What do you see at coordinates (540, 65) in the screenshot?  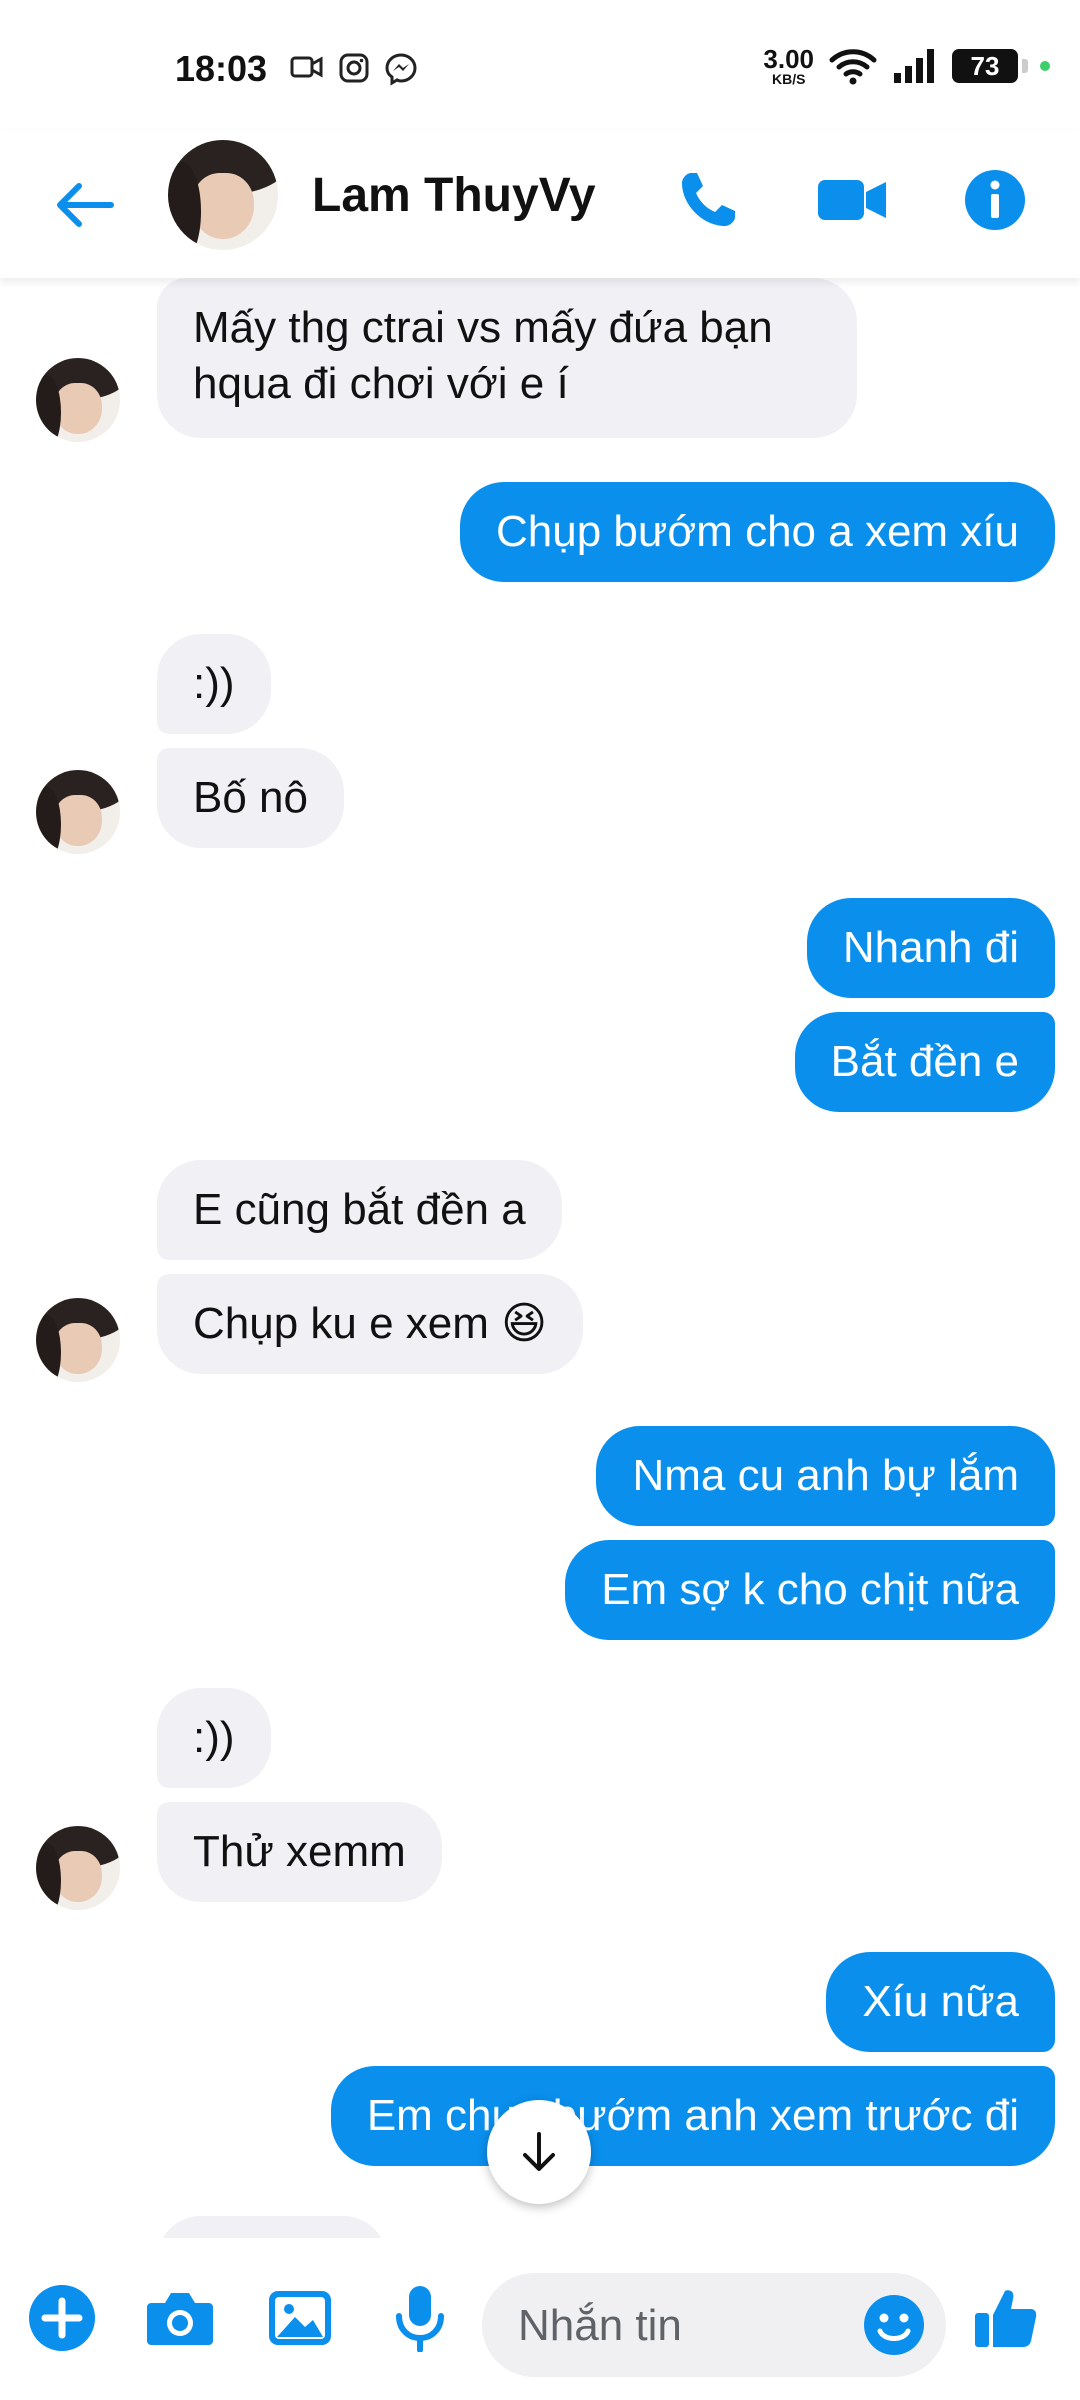 I see `status-bar: 18:03 3.00 KB/S 73` at bounding box center [540, 65].